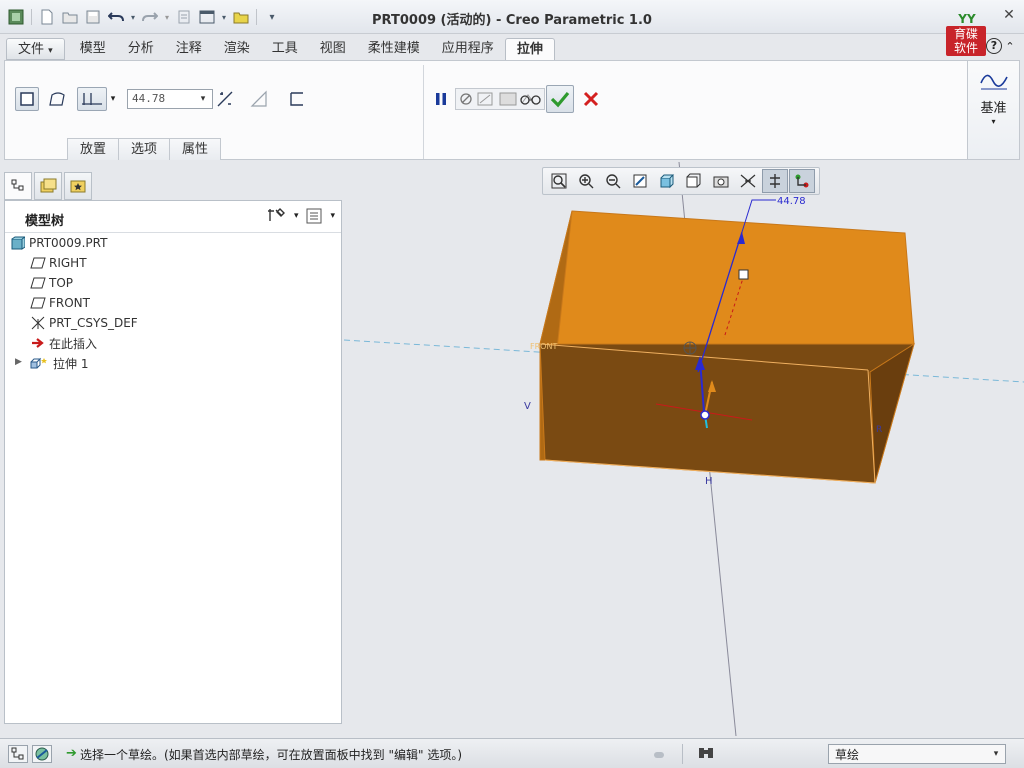 This screenshot has height=768, width=1024. I want to click on thicken-button, so click(297, 99).